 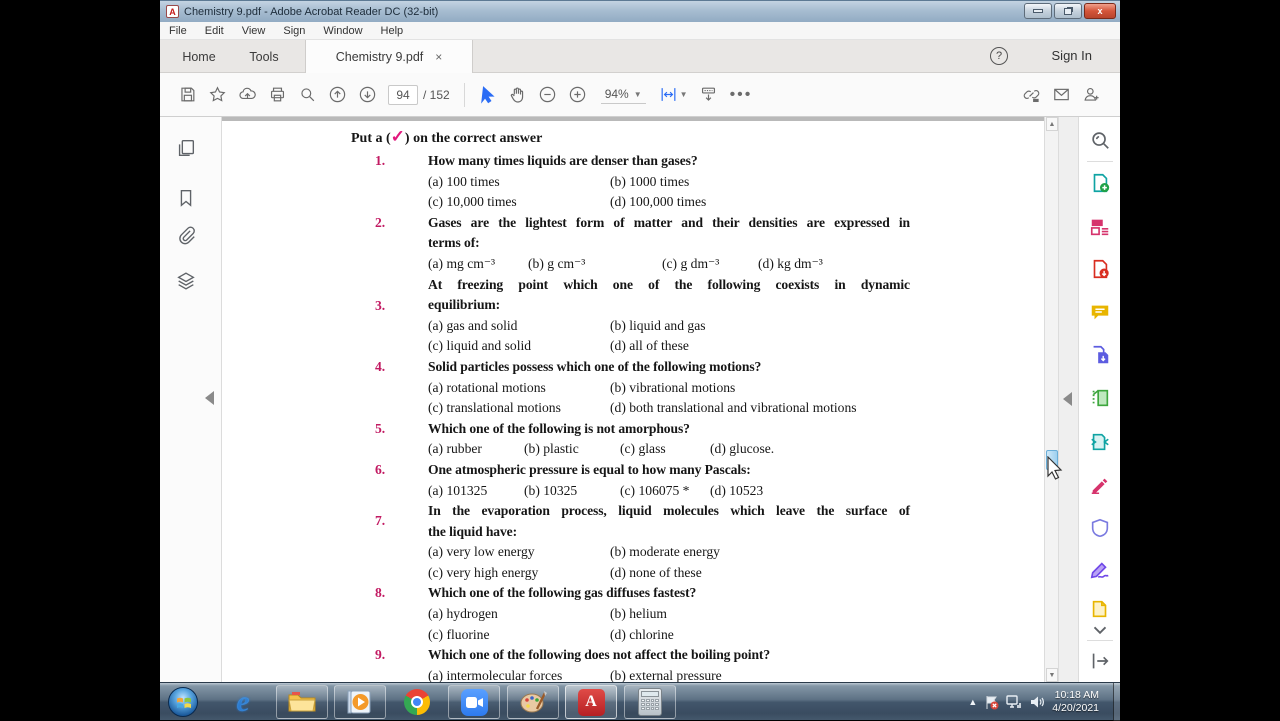 I want to click on collapse-left-pane-arrow, so click(x=209, y=398).